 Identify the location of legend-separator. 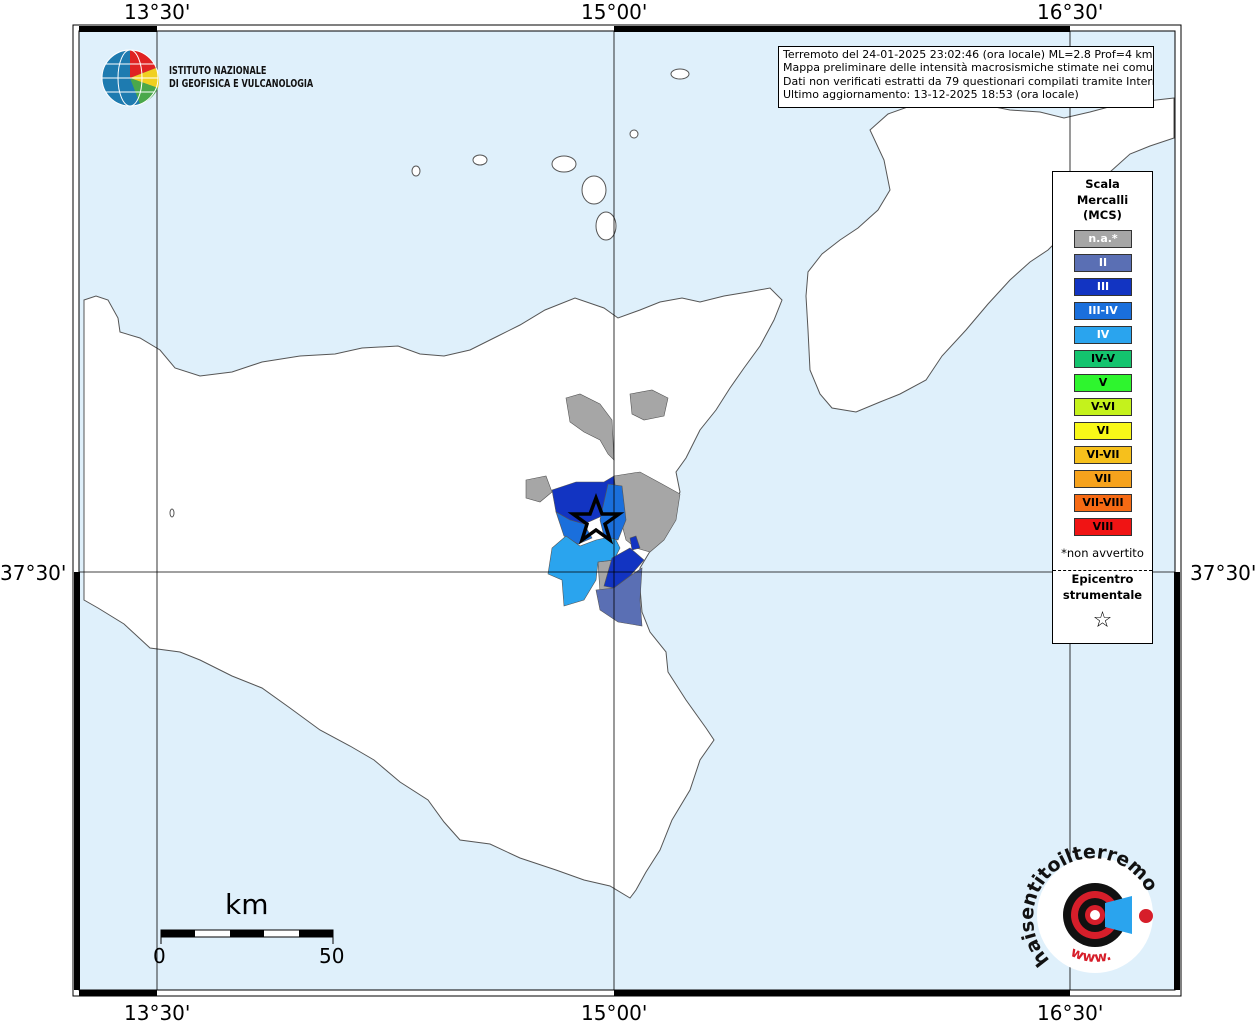
(1102, 570).